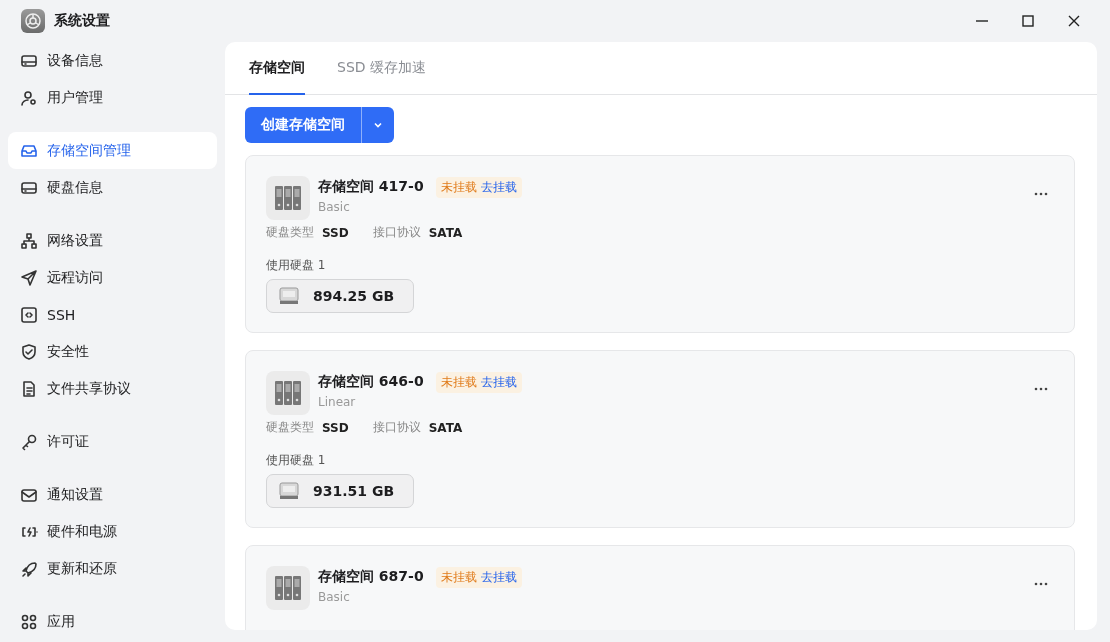  What do you see at coordinates (112, 621) in the screenshot?
I see `sidebar-item: 应用` at bounding box center [112, 621].